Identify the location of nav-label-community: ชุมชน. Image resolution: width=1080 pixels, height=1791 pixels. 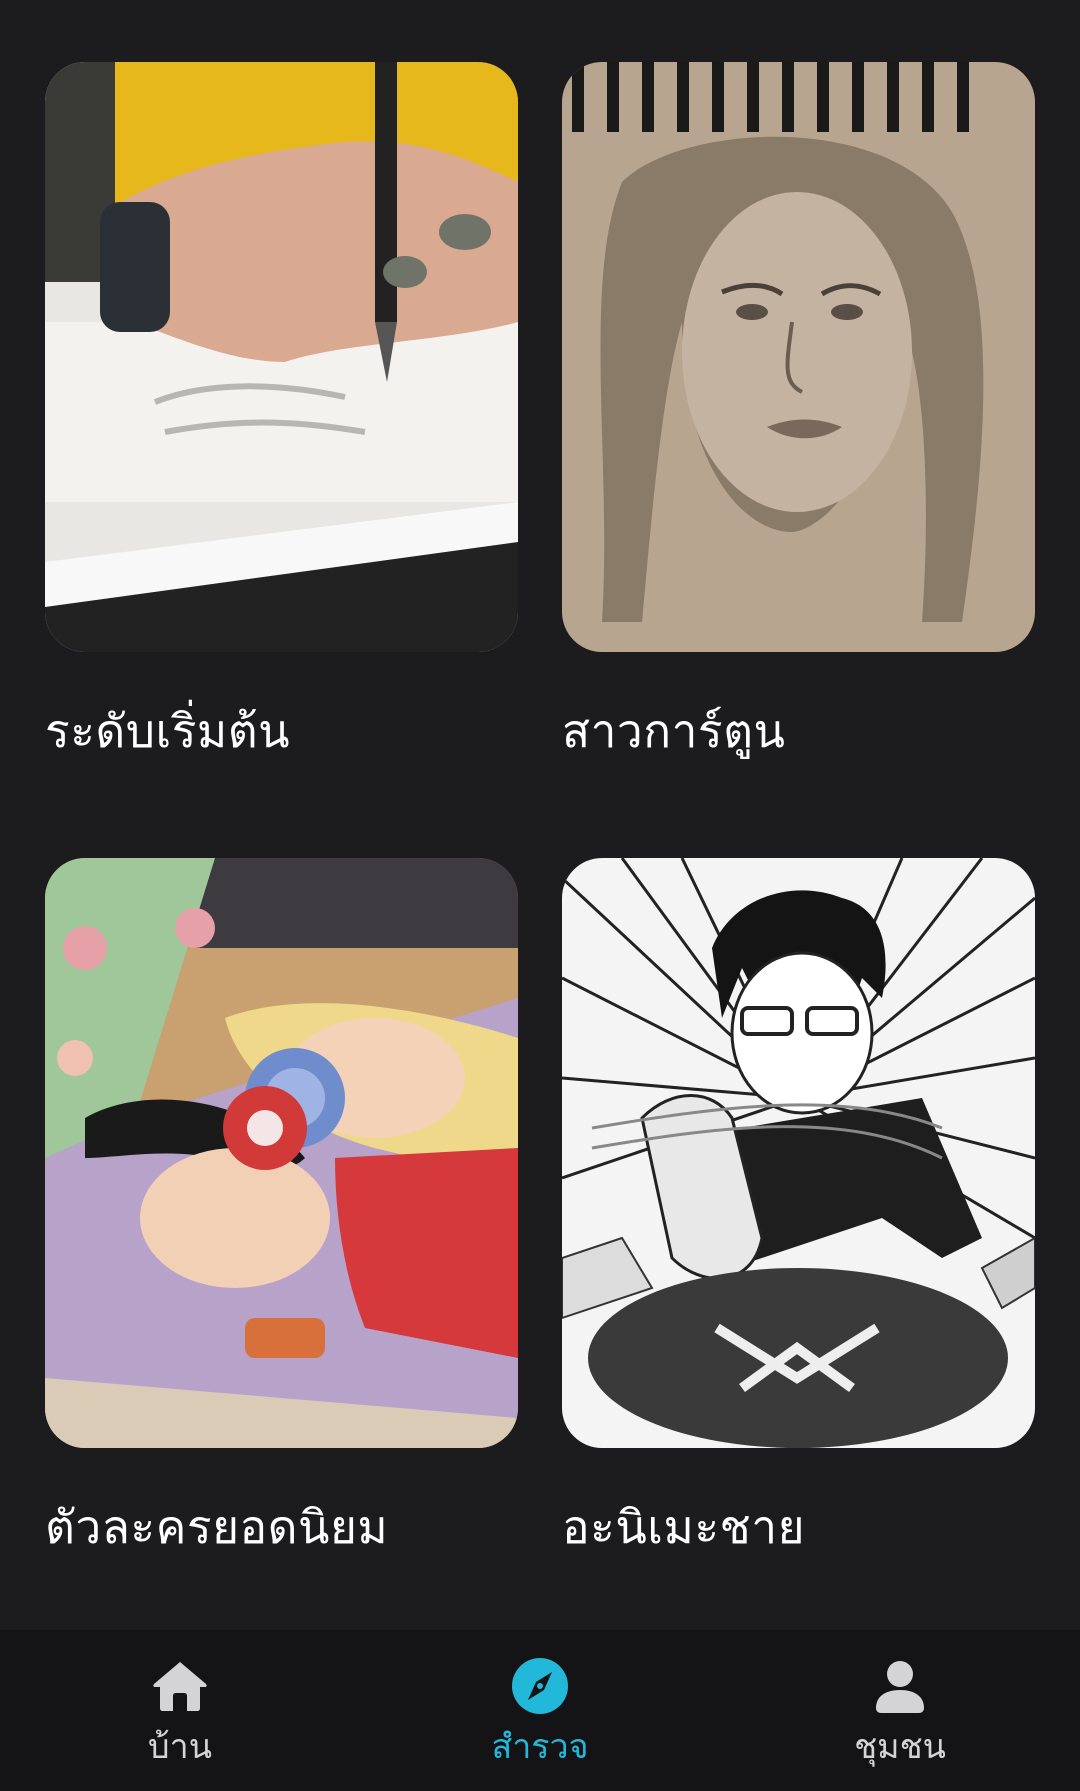
(900, 1747).